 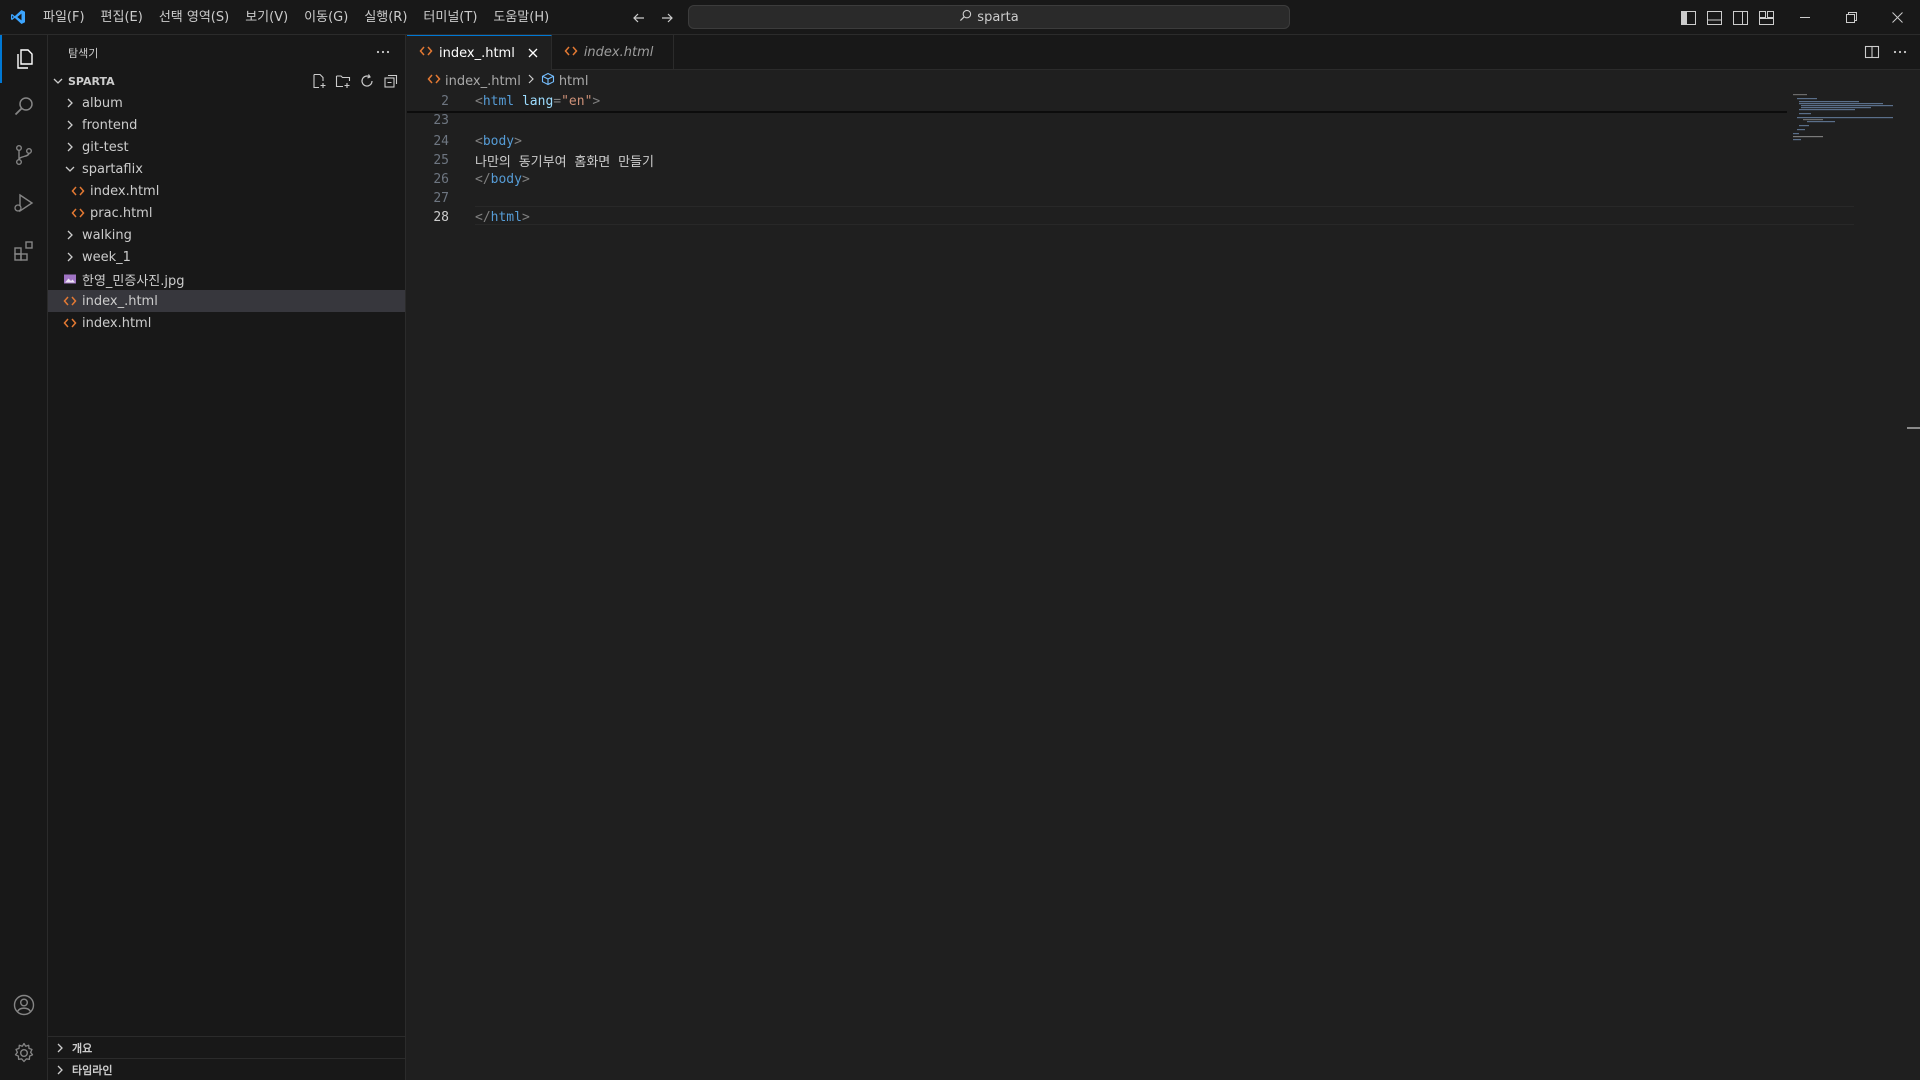 What do you see at coordinates (226, 81) in the screenshot?
I see `workspace-section-header: SPARTA` at bounding box center [226, 81].